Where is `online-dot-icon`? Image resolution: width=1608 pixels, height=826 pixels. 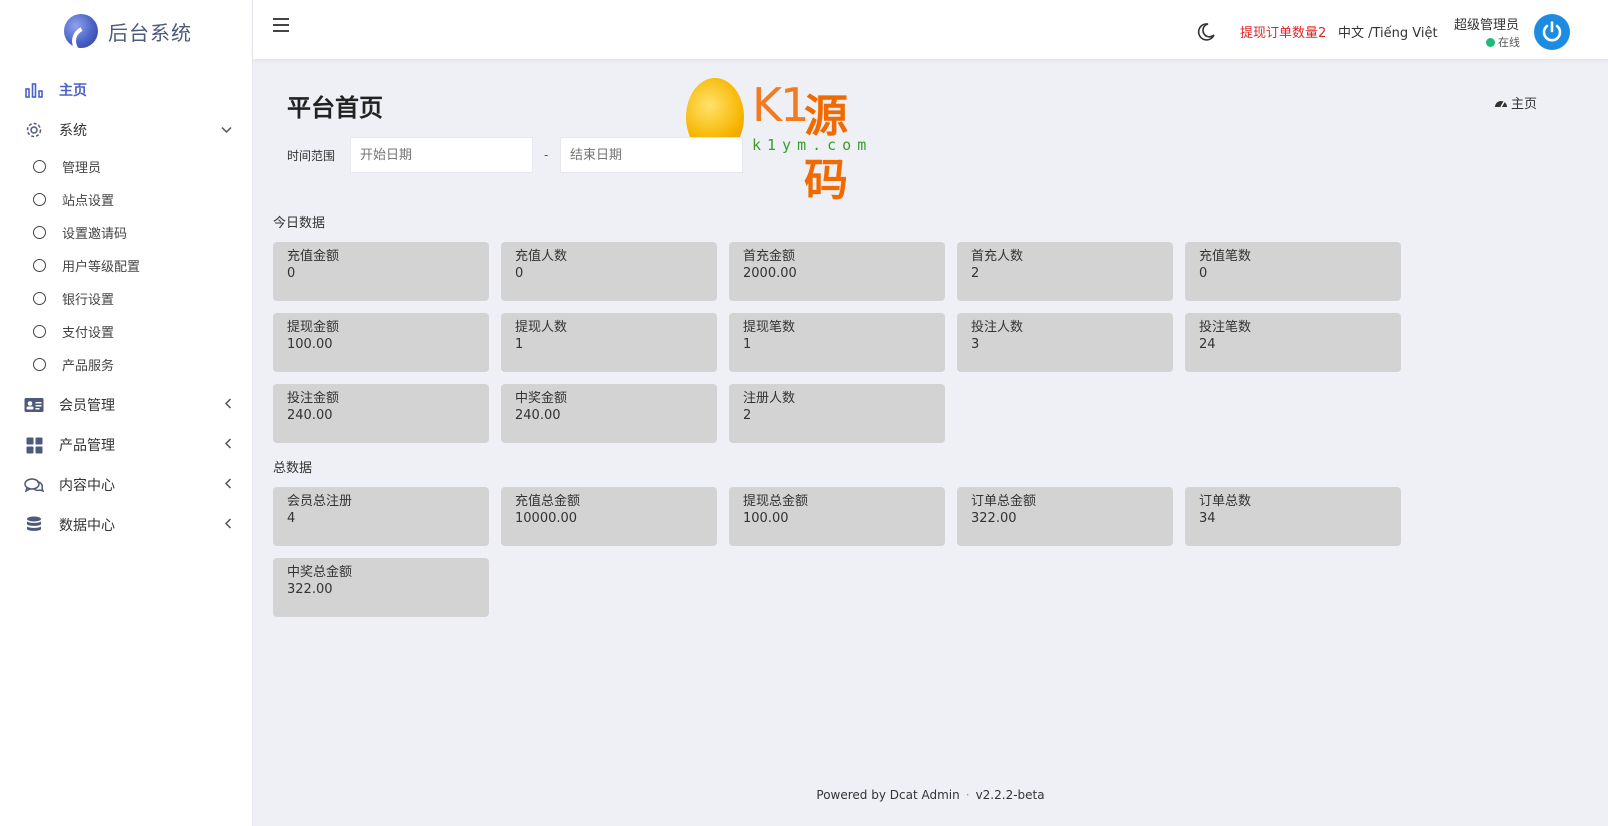
online-dot-icon is located at coordinates (1490, 42).